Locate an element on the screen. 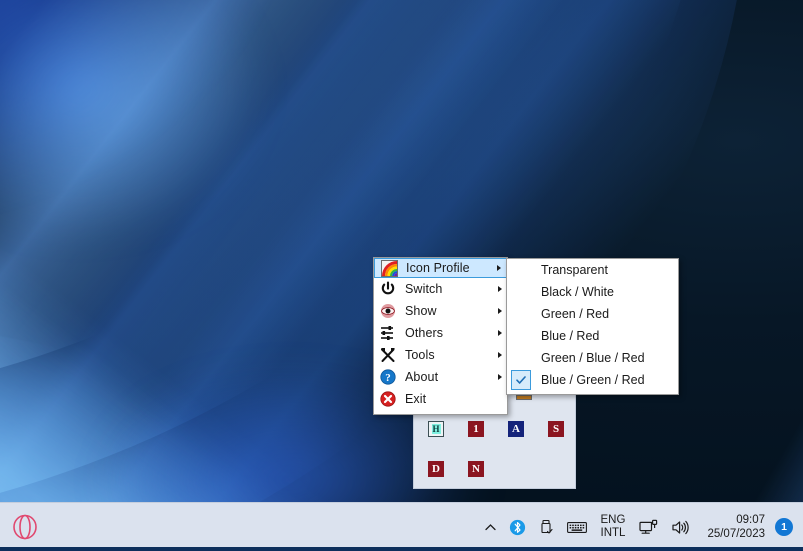  submenu-item-blue-green-red: Blue / Green / Red is located at coordinates (592, 380).